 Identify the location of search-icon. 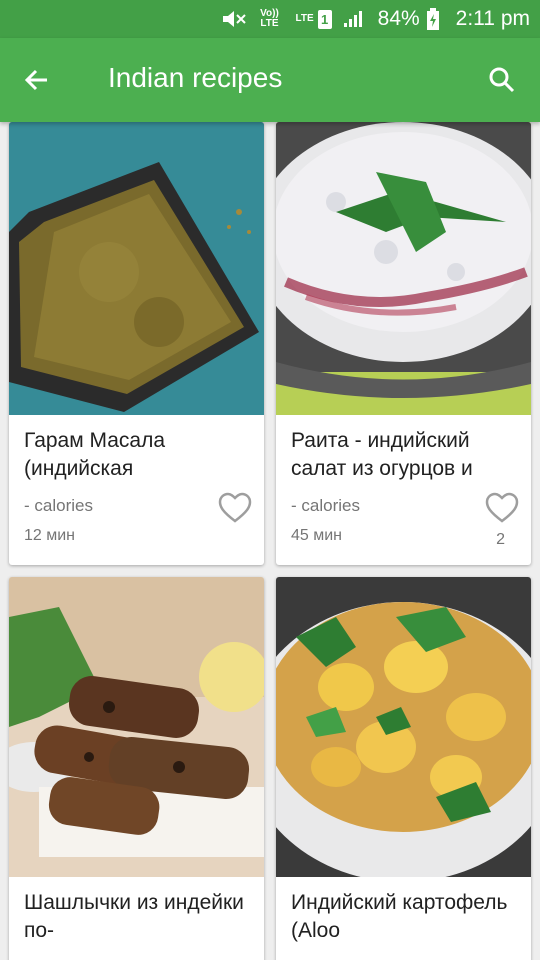
(502, 80).